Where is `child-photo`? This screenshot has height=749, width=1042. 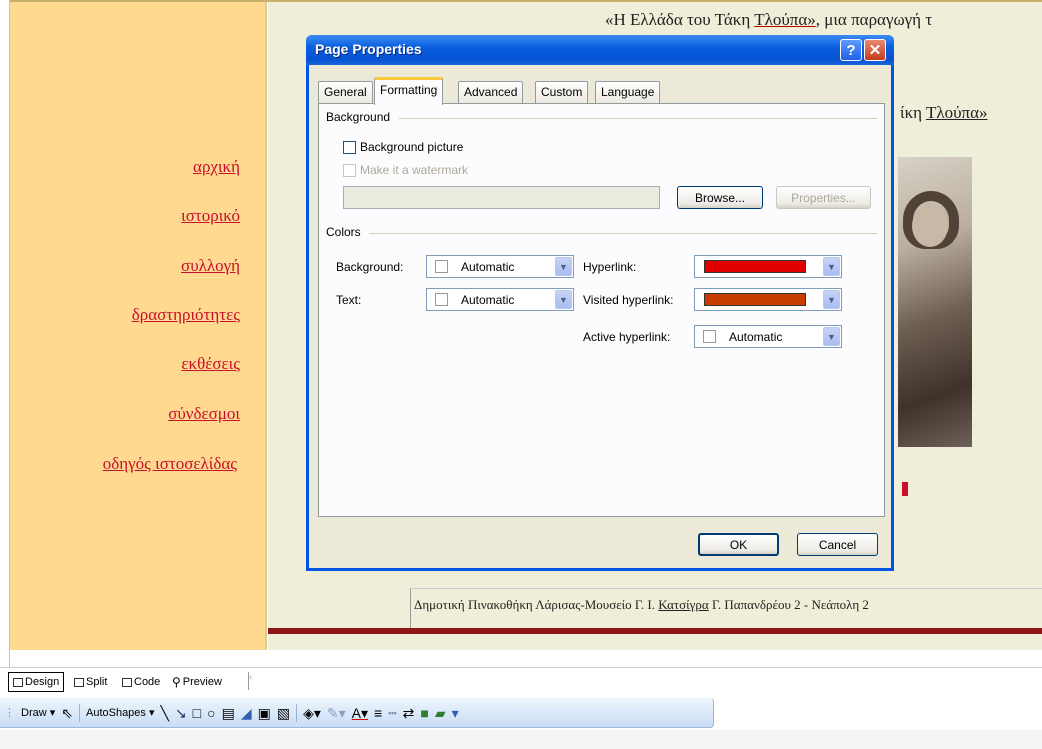
child-photo is located at coordinates (935, 302).